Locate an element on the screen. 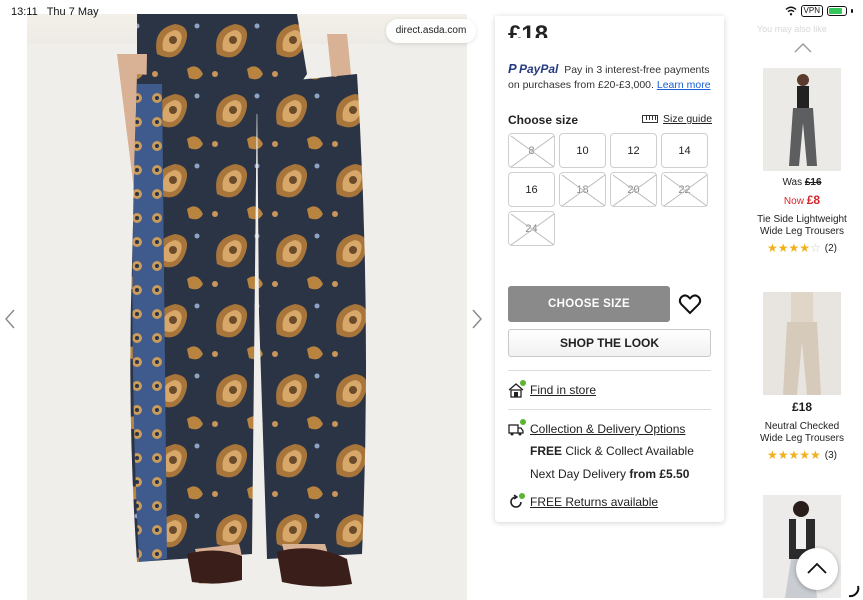 The image size is (863, 600). size-option: 16 is located at coordinates (531, 189).